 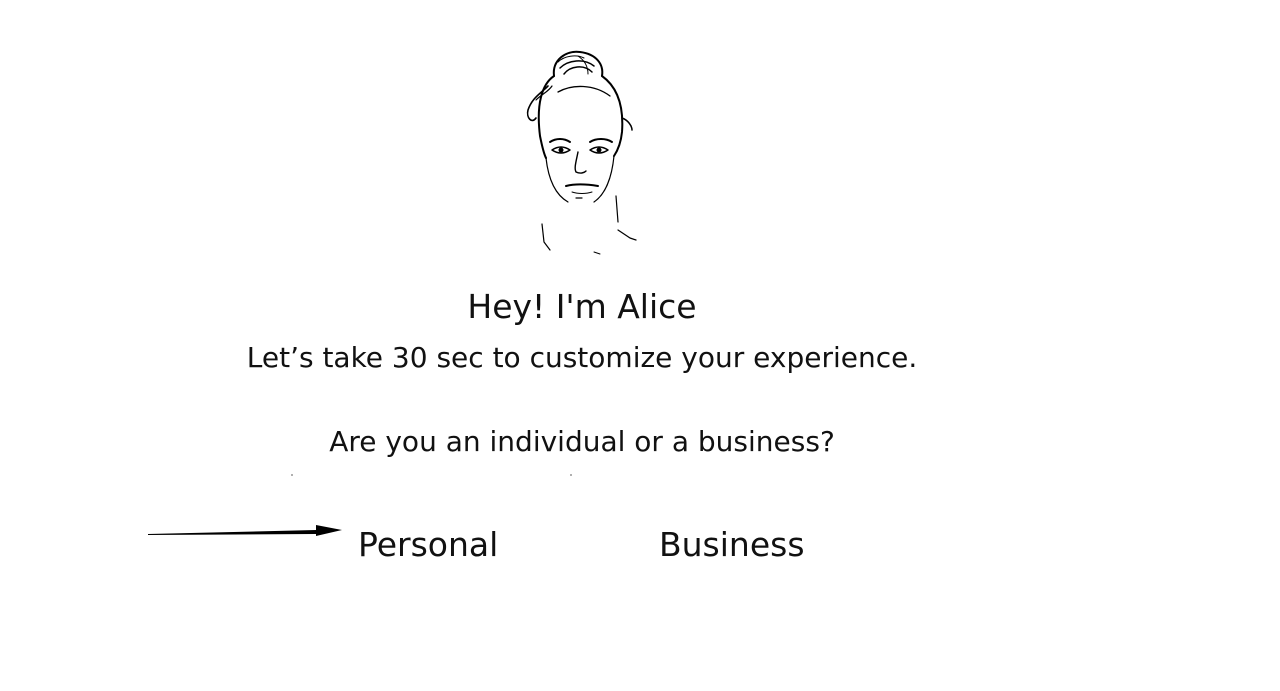 I want to click on pointer-arrow, so click(x=246, y=529).